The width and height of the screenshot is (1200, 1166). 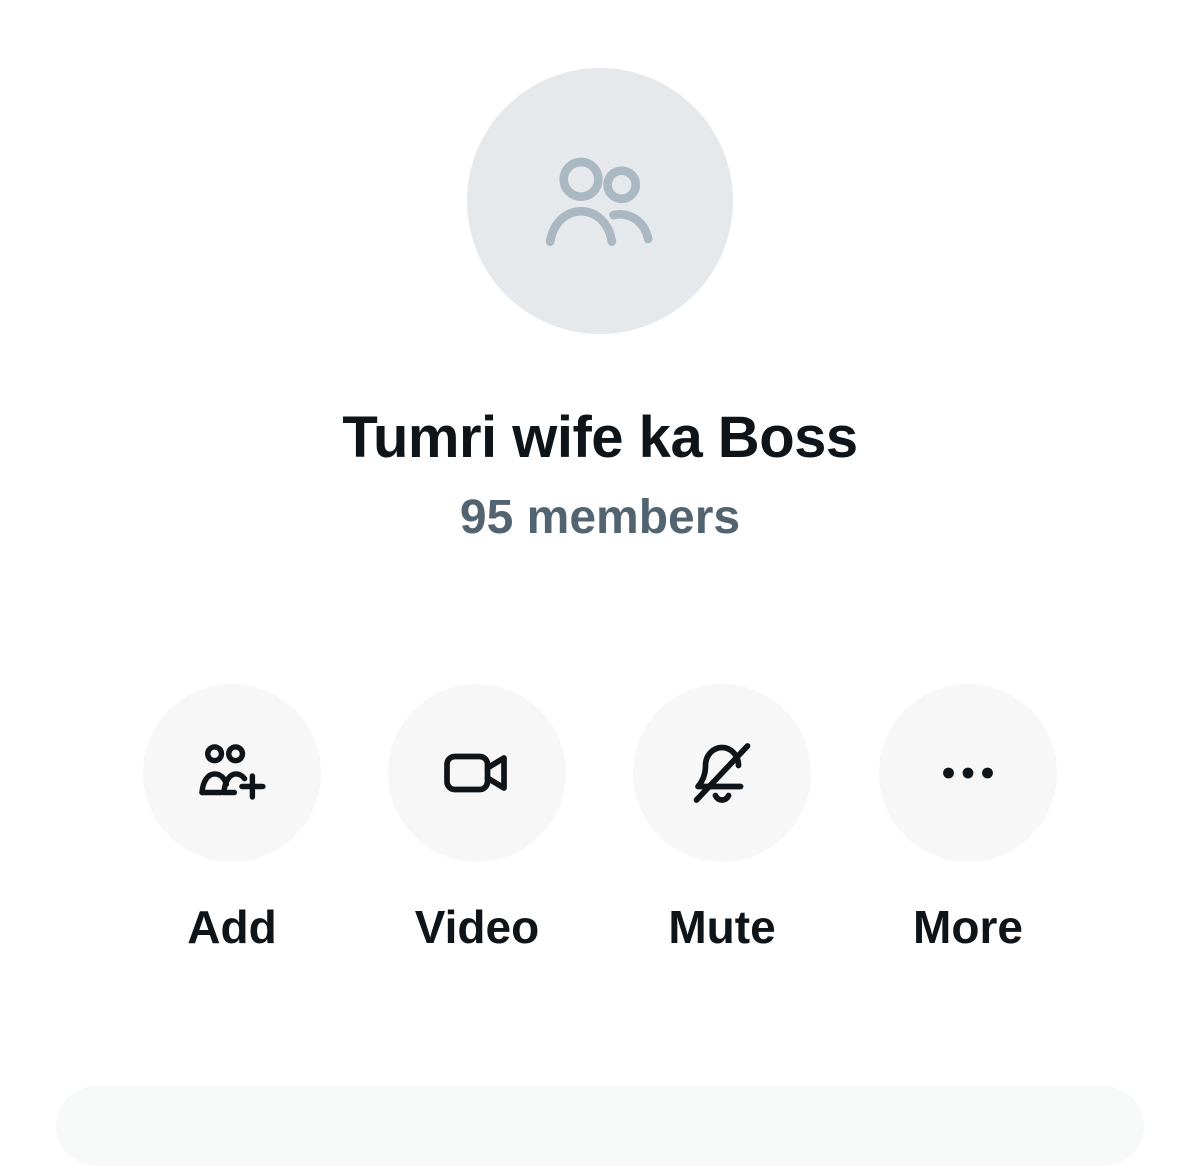 I want to click on member-count: 95 members, so click(x=600, y=517).